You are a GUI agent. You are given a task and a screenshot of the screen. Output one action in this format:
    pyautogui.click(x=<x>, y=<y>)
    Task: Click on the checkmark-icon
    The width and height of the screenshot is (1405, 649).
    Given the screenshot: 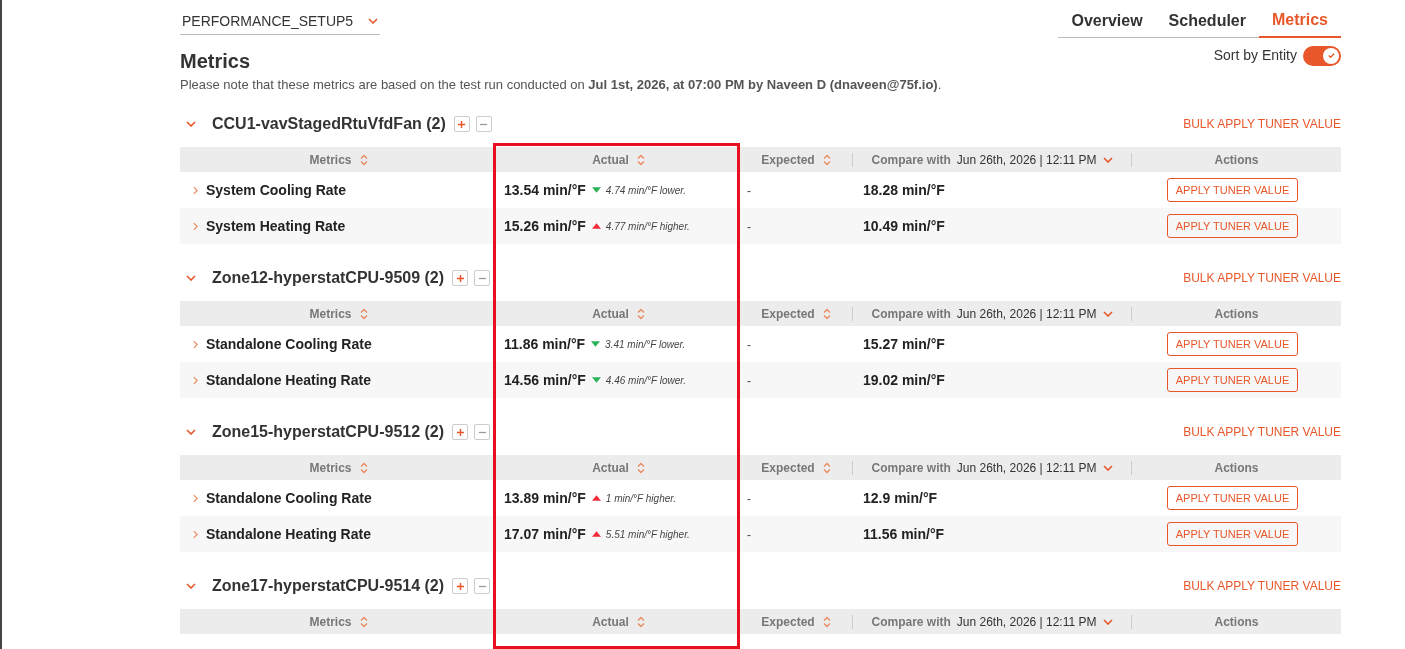 What is the action you would take?
    pyautogui.click(x=1331, y=55)
    